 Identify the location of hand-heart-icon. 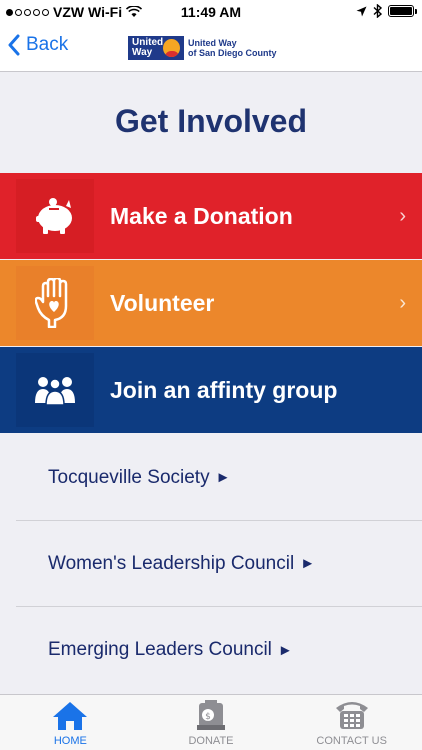
(51, 303).